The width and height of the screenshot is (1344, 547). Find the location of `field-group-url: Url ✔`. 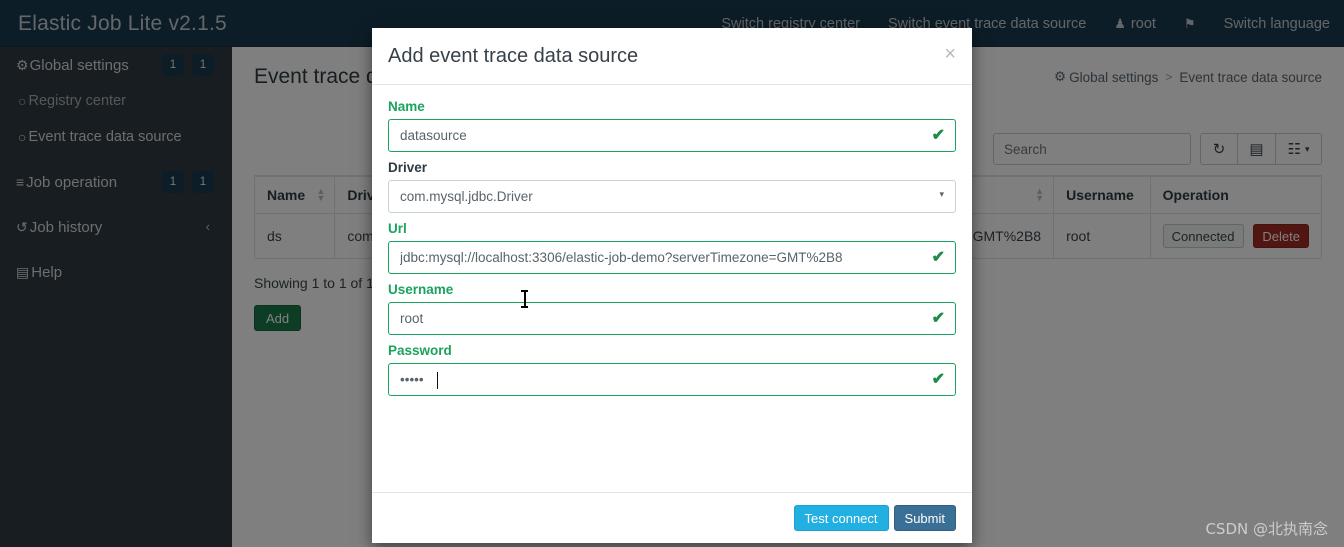

field-group-url: Url ✔ is located at coordinates (672, 247).